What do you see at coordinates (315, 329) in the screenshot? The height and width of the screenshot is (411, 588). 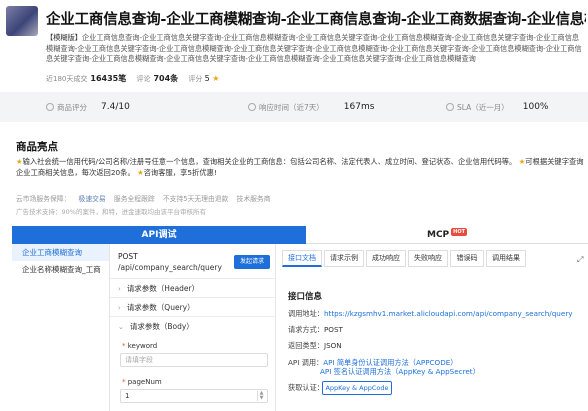 I see `doc-method-row: 请求方式：POST` at bounding box center [315, 329].